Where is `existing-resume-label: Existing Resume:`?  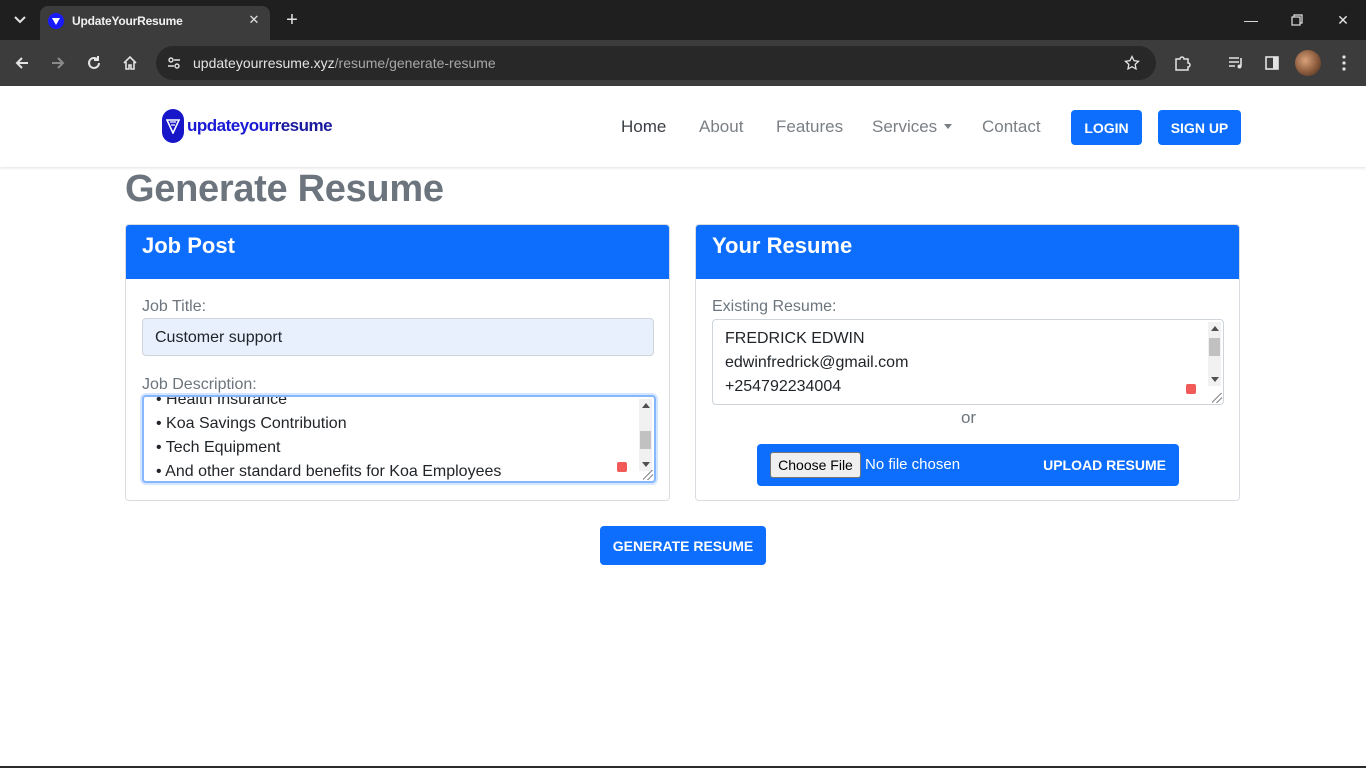 existing-resume-label: Existing Resume: is located at coordinates (774, 306).